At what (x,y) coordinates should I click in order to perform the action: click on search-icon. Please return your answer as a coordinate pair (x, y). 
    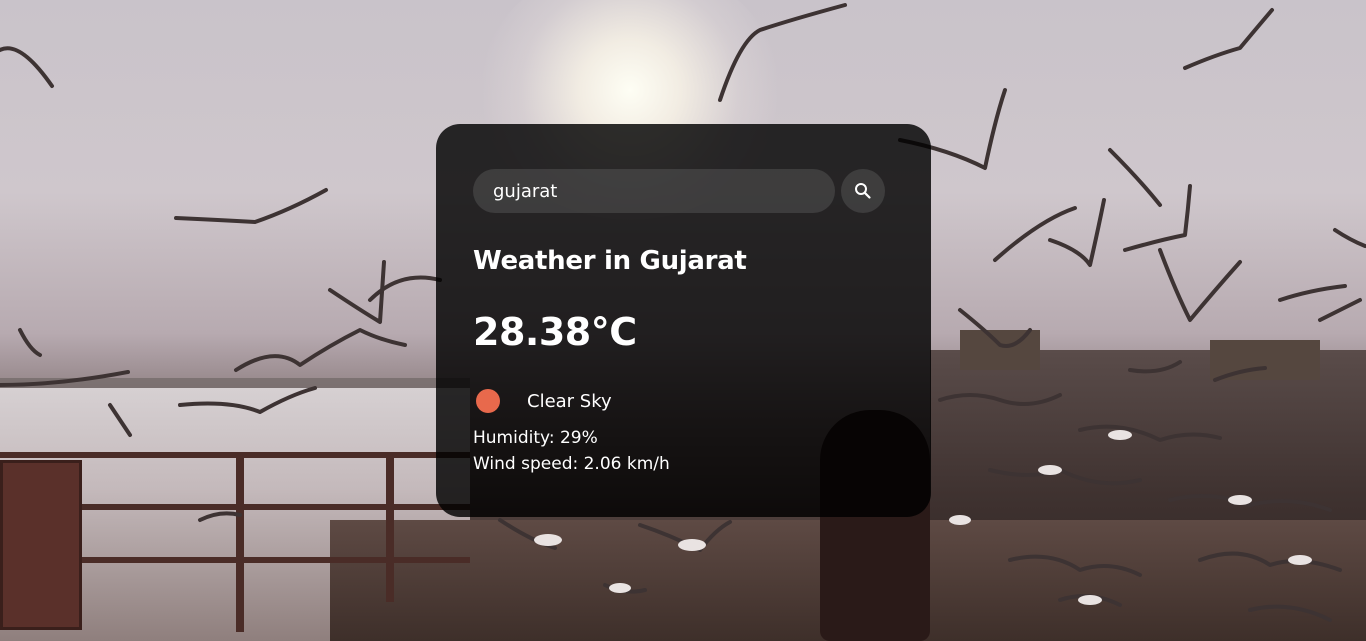
    Looking at the image, I should click on (863, 191).